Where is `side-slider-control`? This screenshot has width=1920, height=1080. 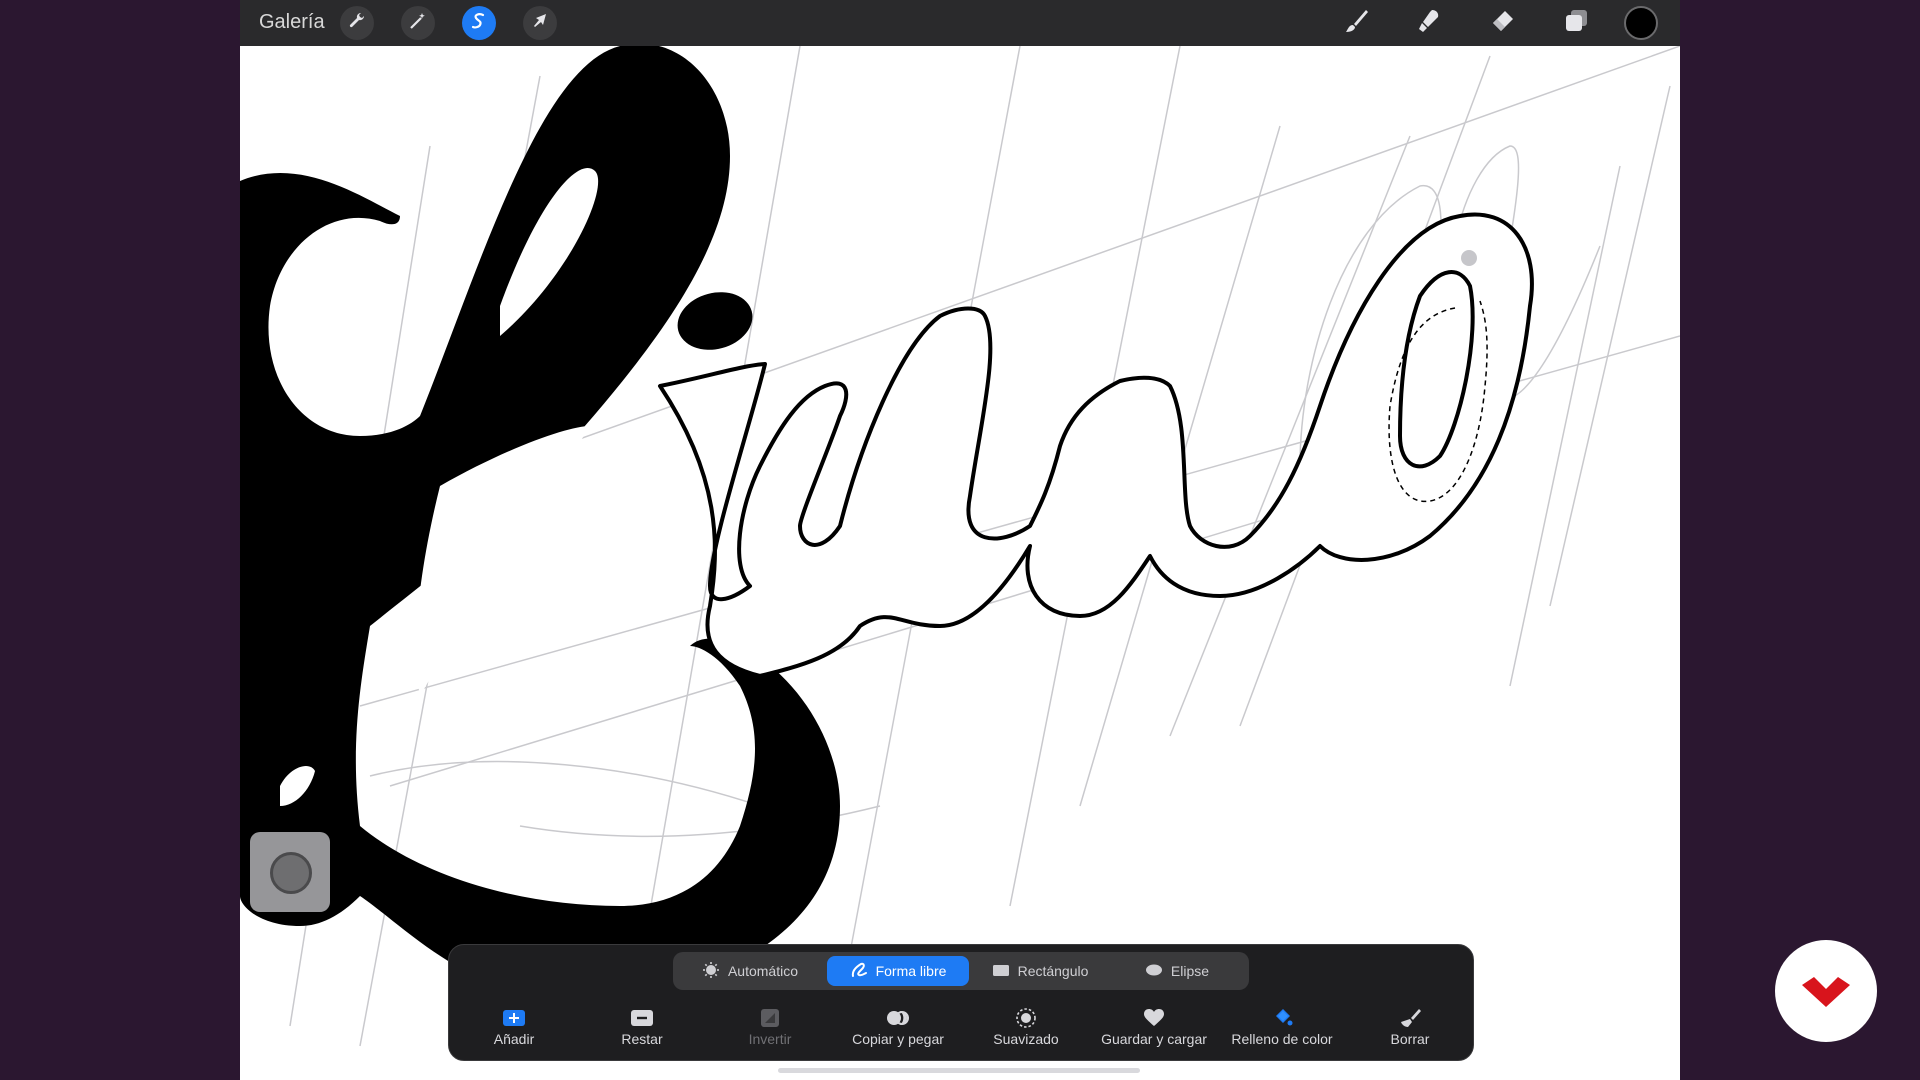
side-slider-control is located at coordinates (290, 872).